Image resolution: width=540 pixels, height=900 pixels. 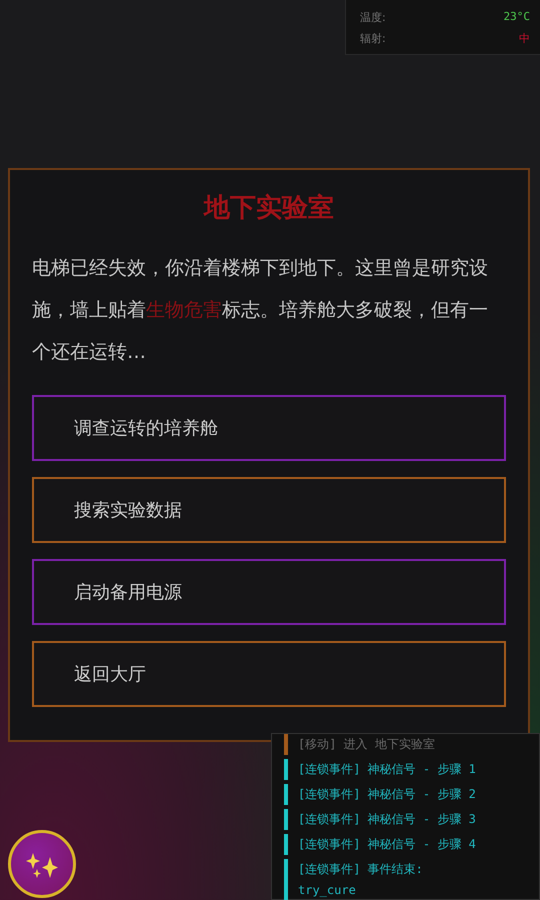 What do you see at coordinates (269, 428) in the screenshot?
I see `choice-button: 调查运转的培养舱` at bounding box center [269, 428].